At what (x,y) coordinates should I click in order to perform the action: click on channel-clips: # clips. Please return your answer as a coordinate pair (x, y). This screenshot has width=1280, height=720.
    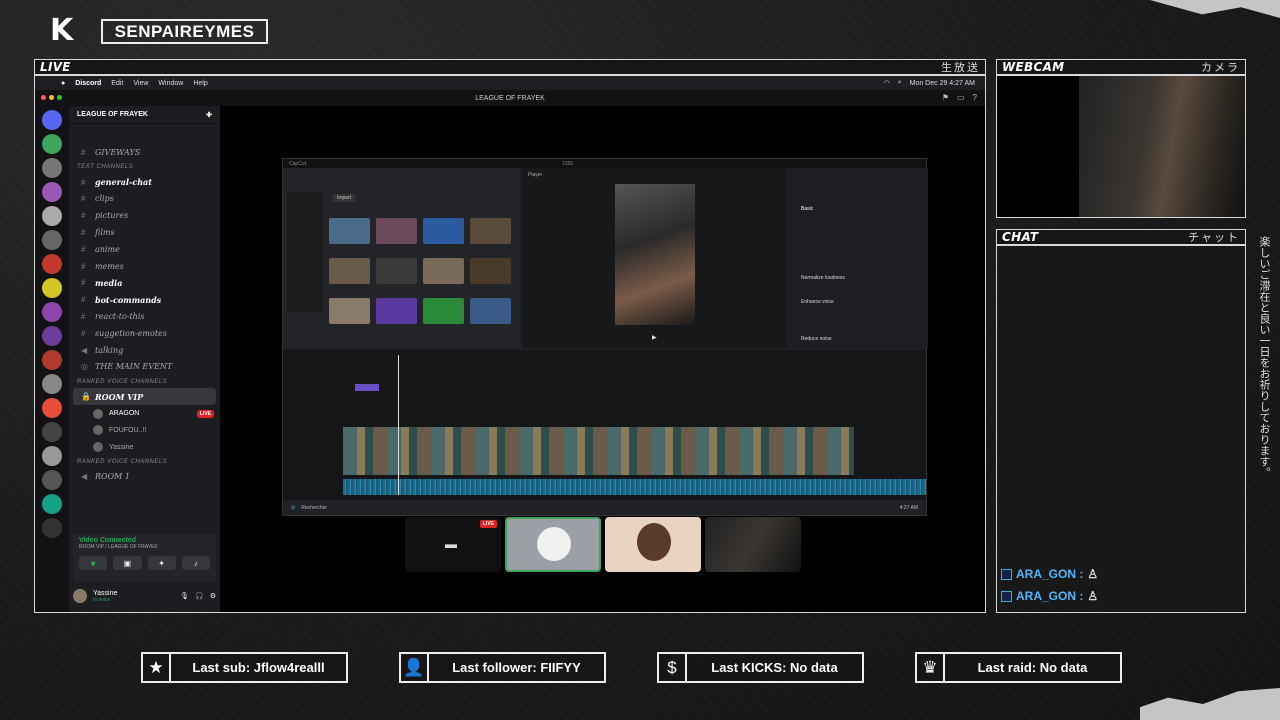
    Looking at the image, I should click on (144, 199).